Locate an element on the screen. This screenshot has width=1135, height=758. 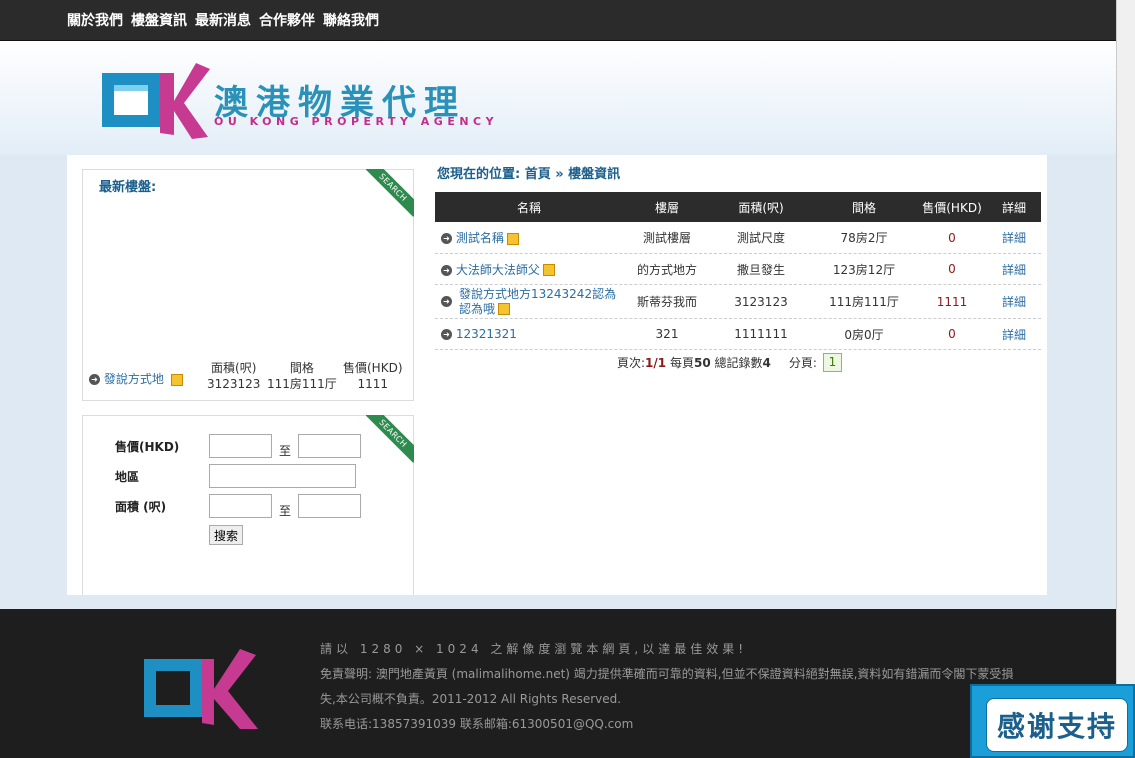
property-name-link: 發說方式地方13243242認為認為哦 is located at coordinates (537, 301).